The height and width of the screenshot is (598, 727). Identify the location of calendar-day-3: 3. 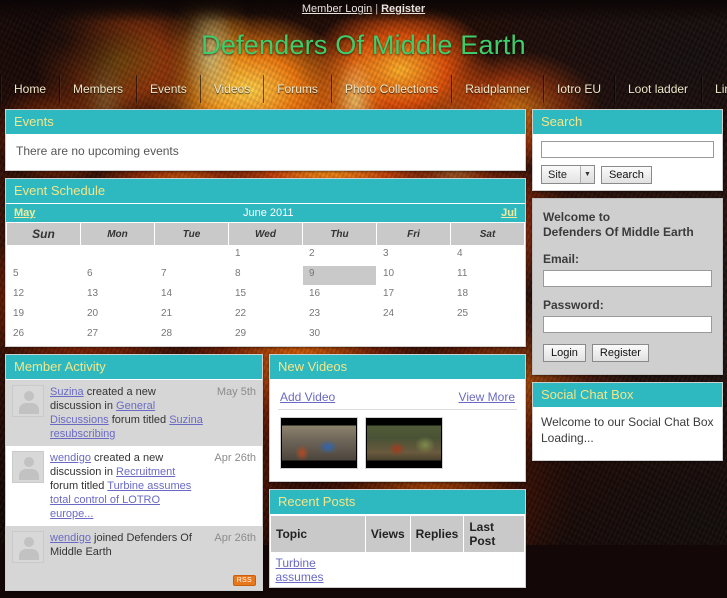
(413, 255).